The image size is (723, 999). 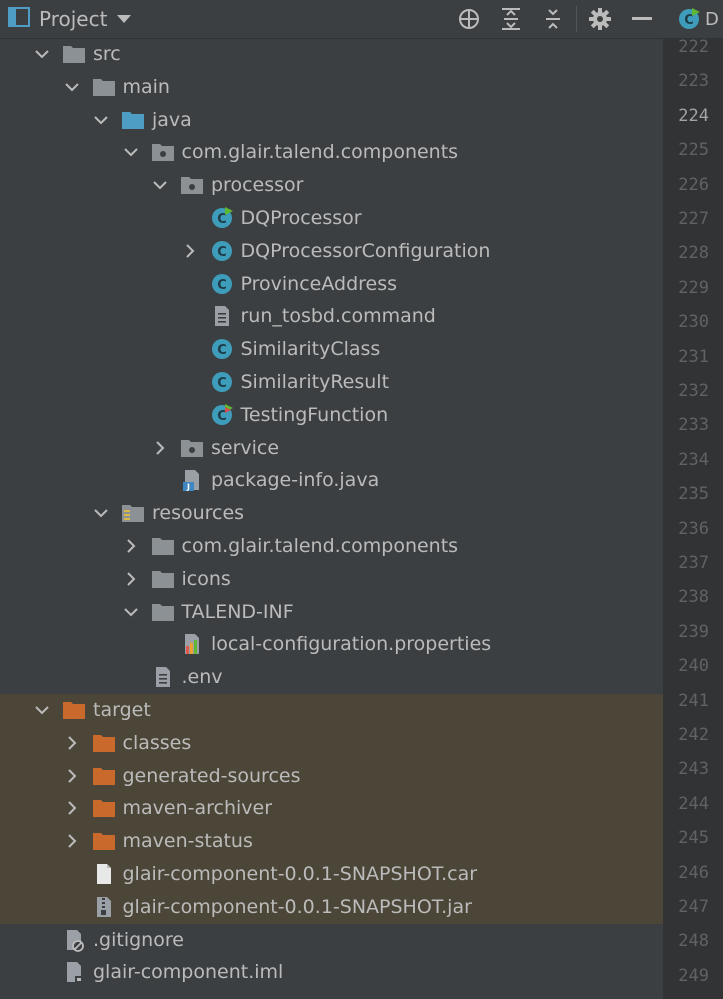 What do you see at coordinates (331, 743) in the screenshot?
I see `tree-item: classes` at bounding box center [331, 743].